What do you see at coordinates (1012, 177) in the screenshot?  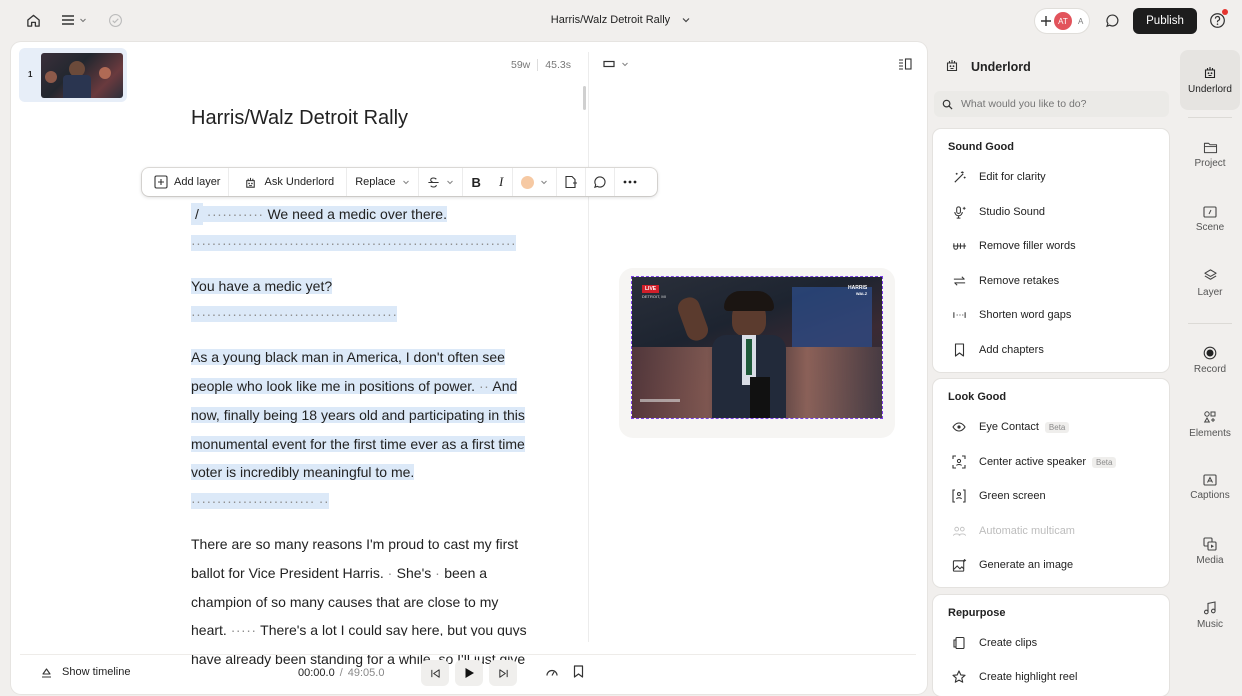 I see `action-label: Edit for clarity` at bounding box center [1012, 177].